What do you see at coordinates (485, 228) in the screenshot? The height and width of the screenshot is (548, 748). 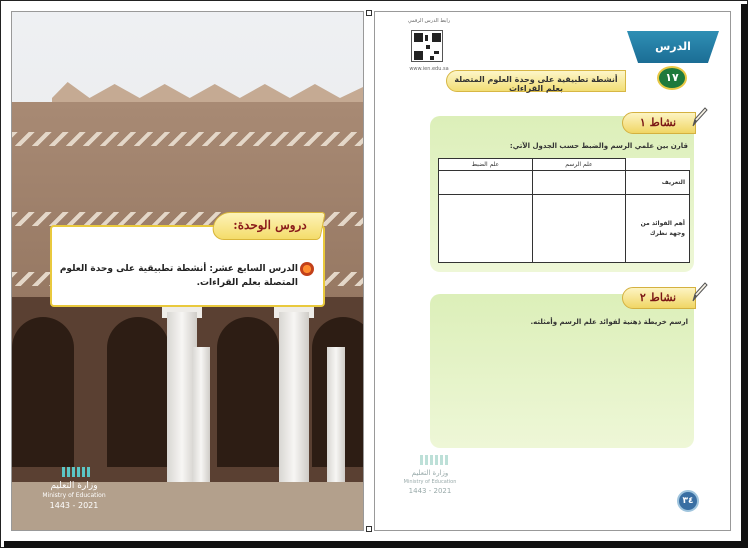 I see `cell-benefits-dabt` at bounding box center [485, 228].